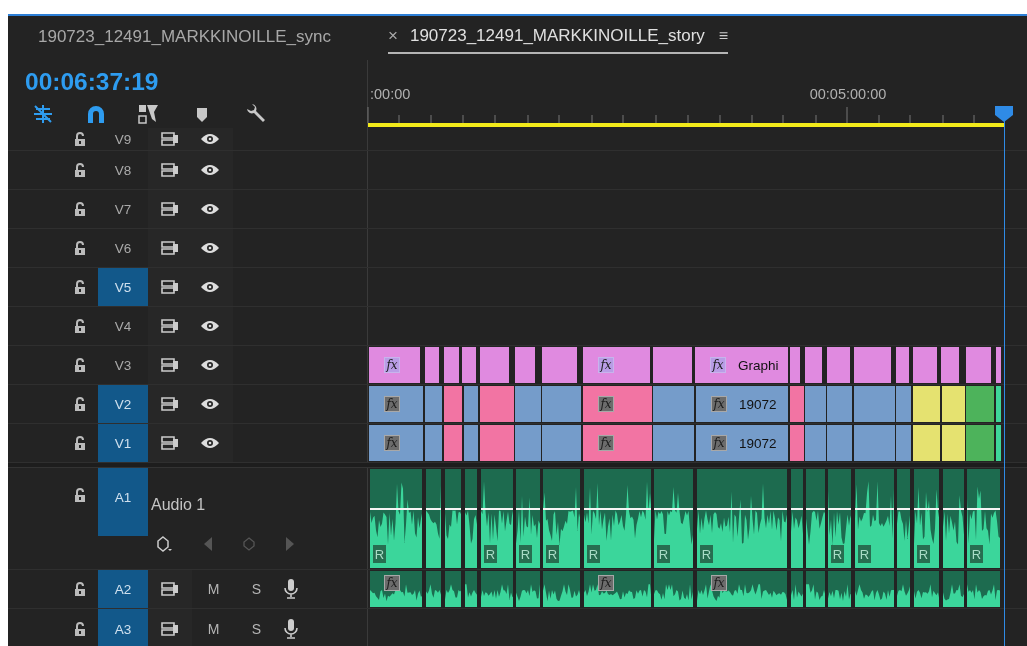  What do you see at coordinates (123, 443) in the screenshot?
I see `track-target-button: V1` at bounding box center [123, 443].